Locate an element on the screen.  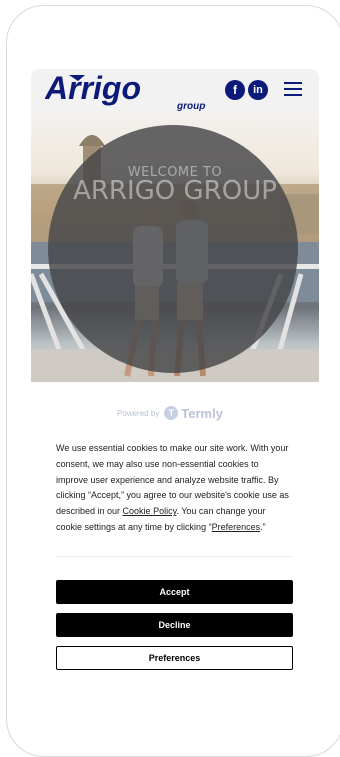
linkedin-icon: in is located at coordinates (258, 90).